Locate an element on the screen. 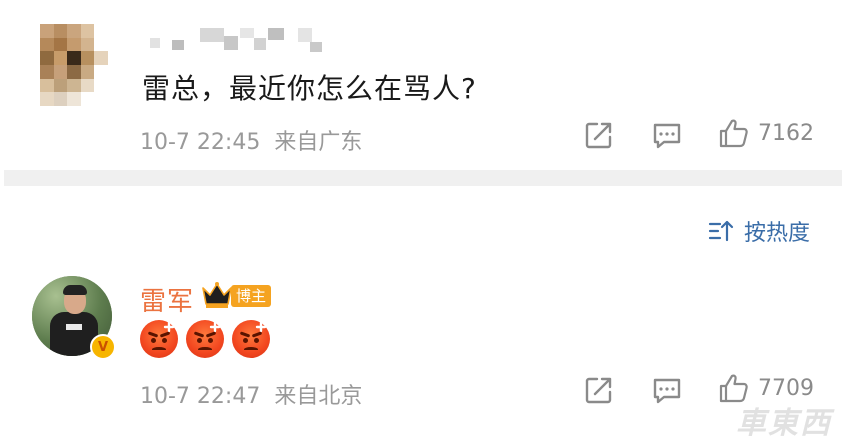 Image resolution: width=850 pixels, height=444 pixels. comment-text: 雷总，最近你怎么在骂人? is located at coordinates (309, 88).